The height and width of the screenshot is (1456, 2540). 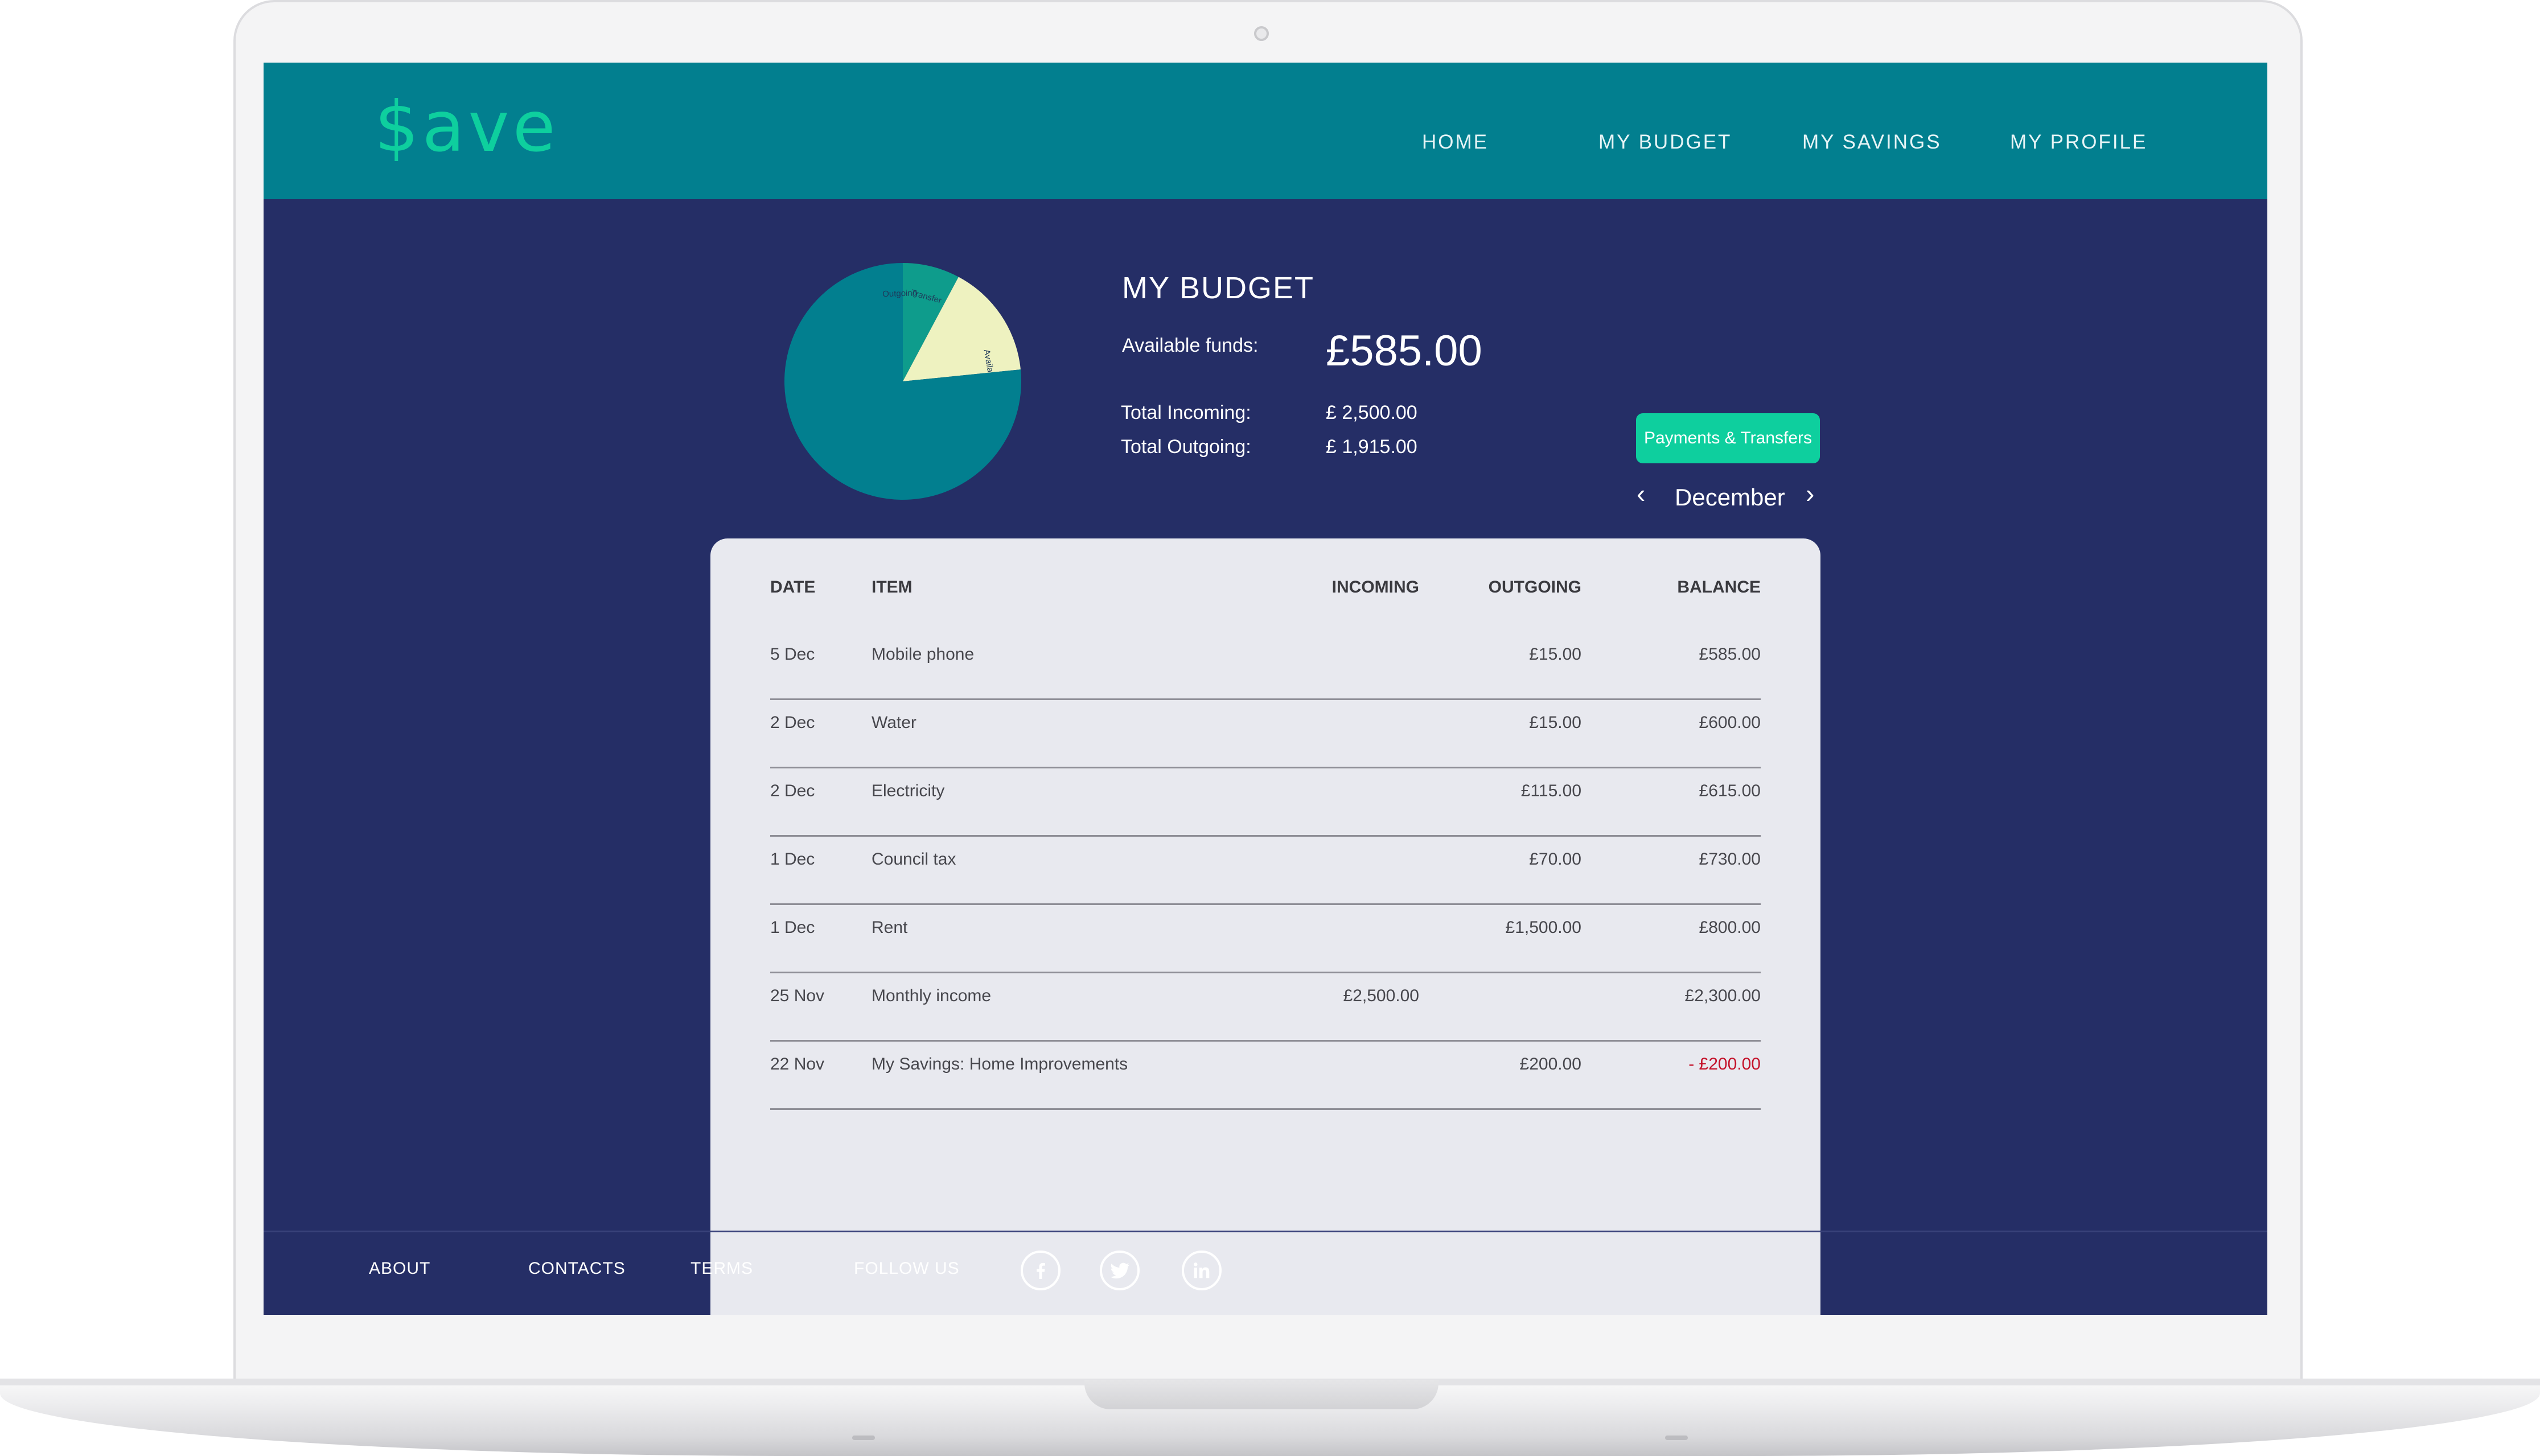 What do you see at coordinates (722, 1268) in the screenshot?
I see `footer-terms-link: TERMS` at bounding box center [722, 1268].